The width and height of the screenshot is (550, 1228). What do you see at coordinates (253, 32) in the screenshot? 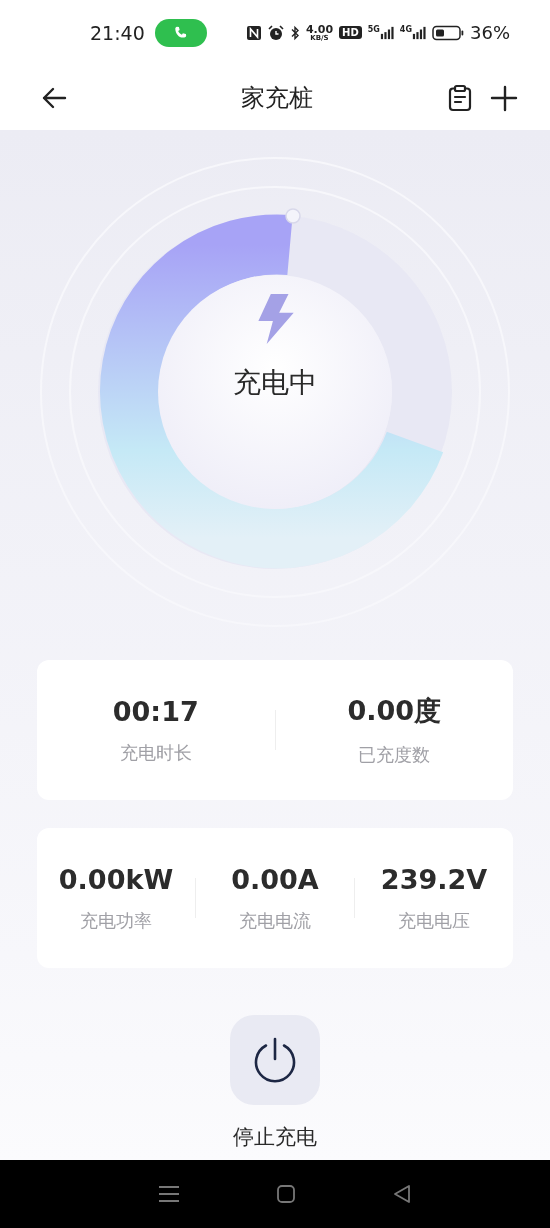
I see `nfc-icon` at bounding box center [253, 32].